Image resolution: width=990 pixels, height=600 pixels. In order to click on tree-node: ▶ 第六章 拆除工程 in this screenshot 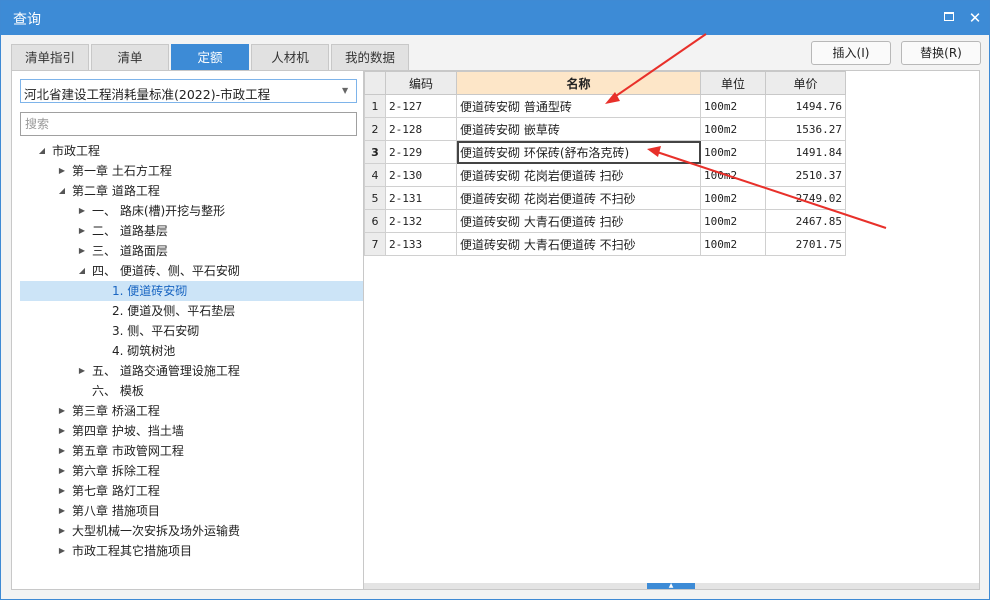, I will do `click(187, 471)`.